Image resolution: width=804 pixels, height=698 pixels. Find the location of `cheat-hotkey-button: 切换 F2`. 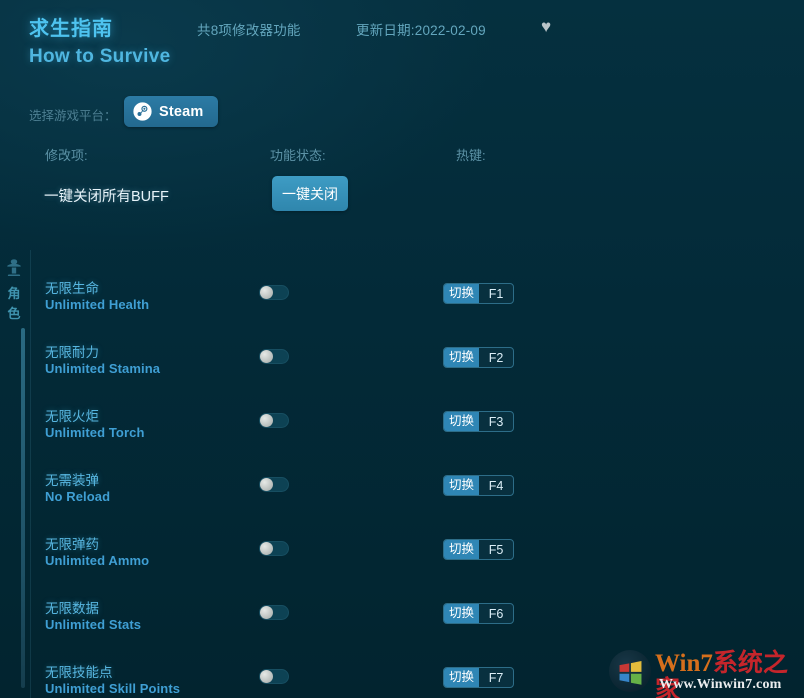

cheat-hotkey-button: 切换 F2 is located at coordinates (479, 357).